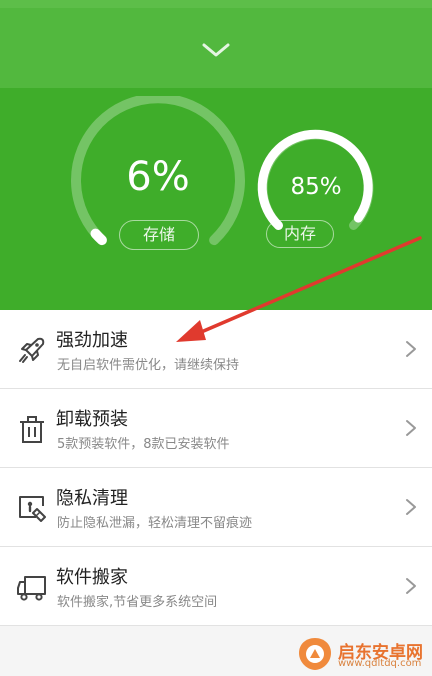  I want to click on list-item-boost: 强劲加速 无自启软件需优化，请继续保持, so click(216, 349).